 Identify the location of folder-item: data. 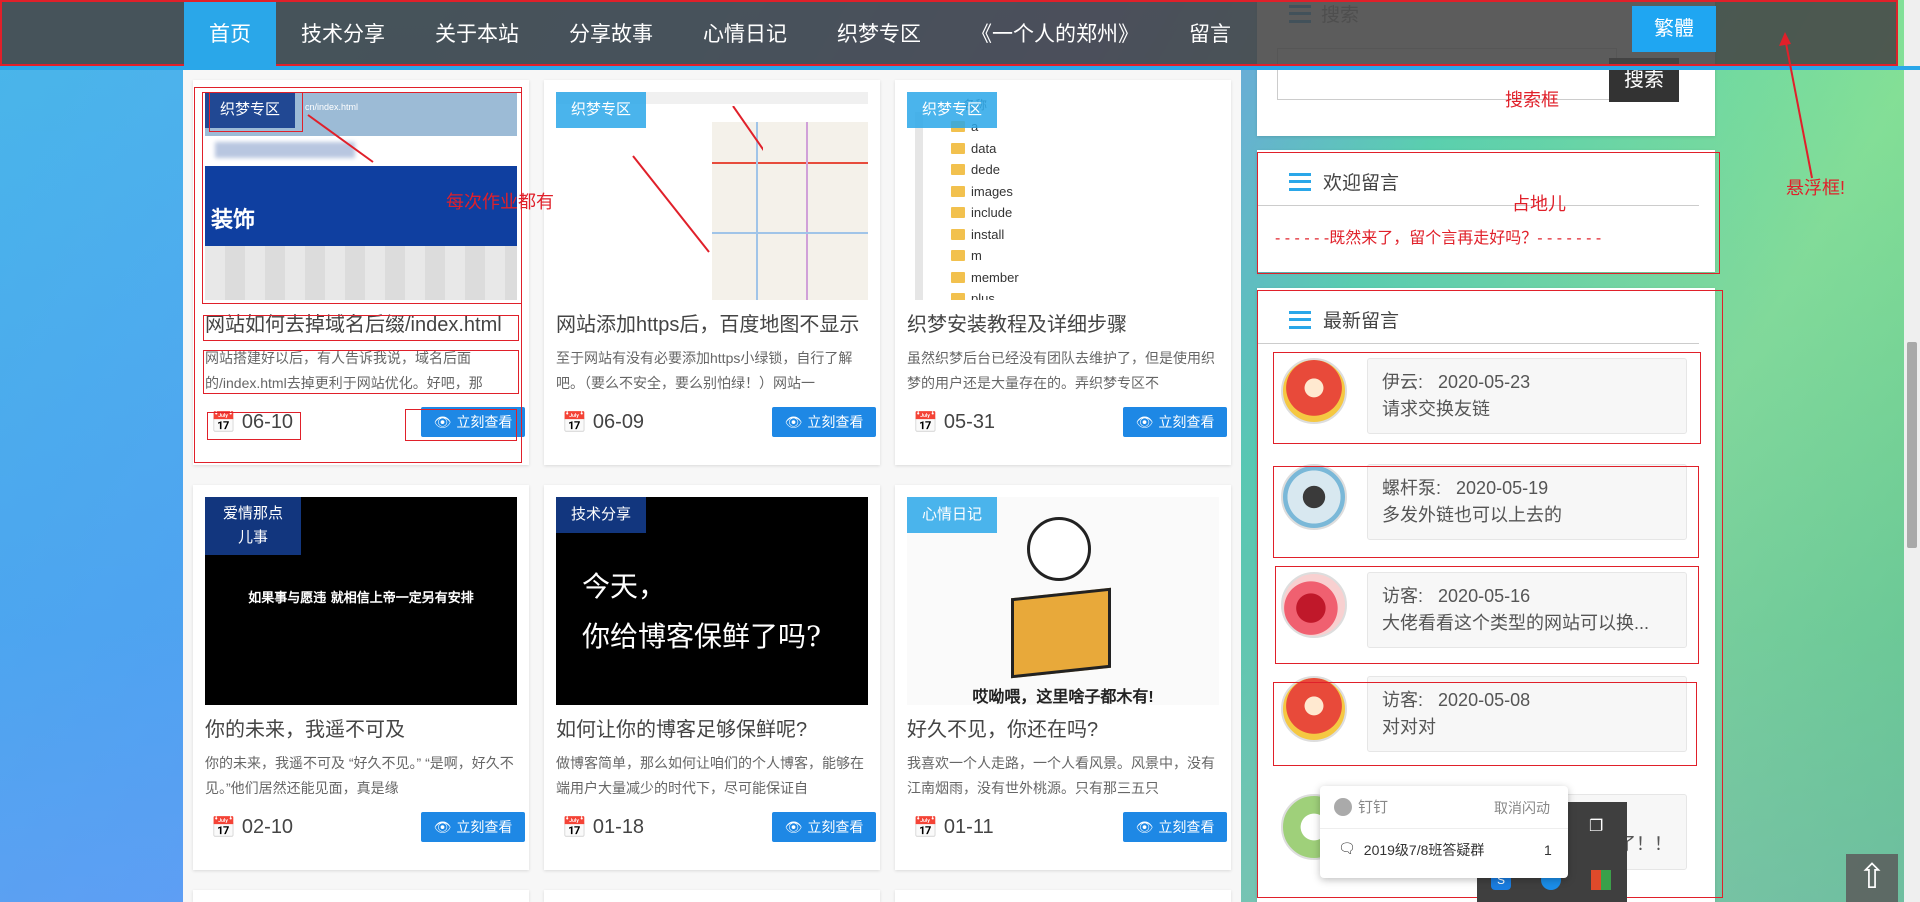
(985, 149).